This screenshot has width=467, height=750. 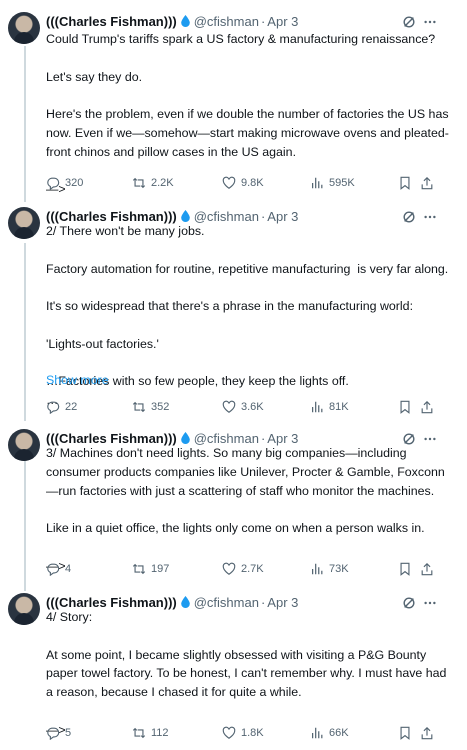 What do you see at coordinates (125, 231) in the screenshot?
I see `tweet-paragraph: 2/ There won't be many jobs.` at bounding box center [125, 231].